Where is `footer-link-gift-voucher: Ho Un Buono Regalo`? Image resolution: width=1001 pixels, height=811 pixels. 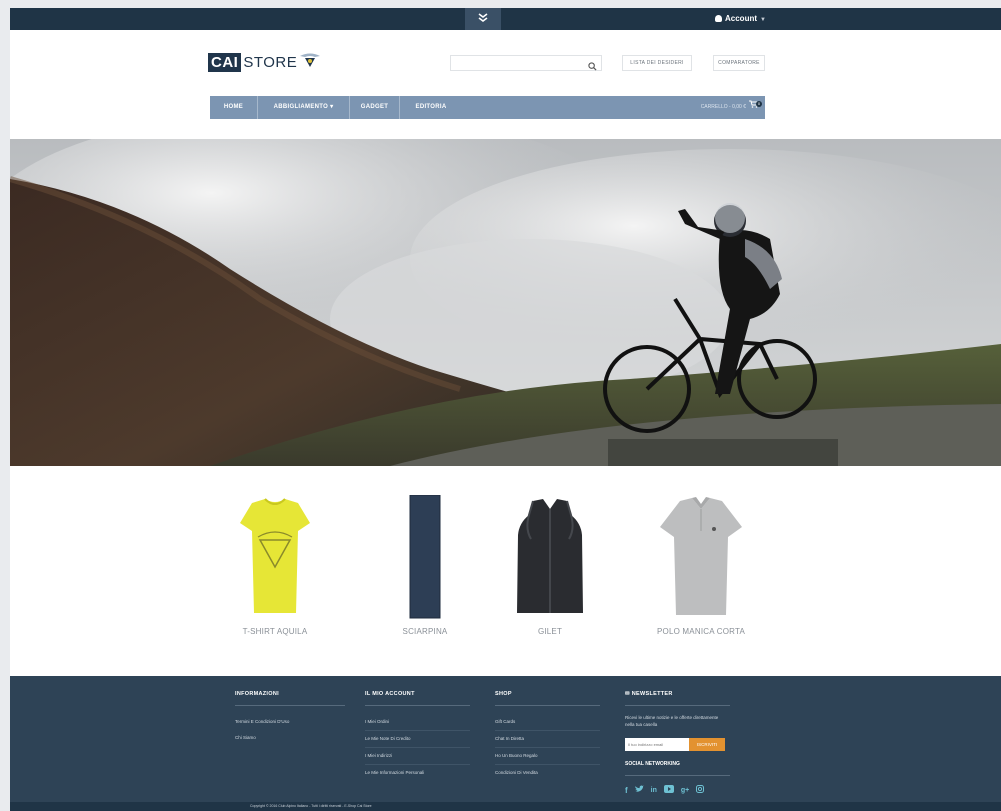
footer-link-gift-voucher: Ho Un Buono Regalo is located at coordinates (547, 756).